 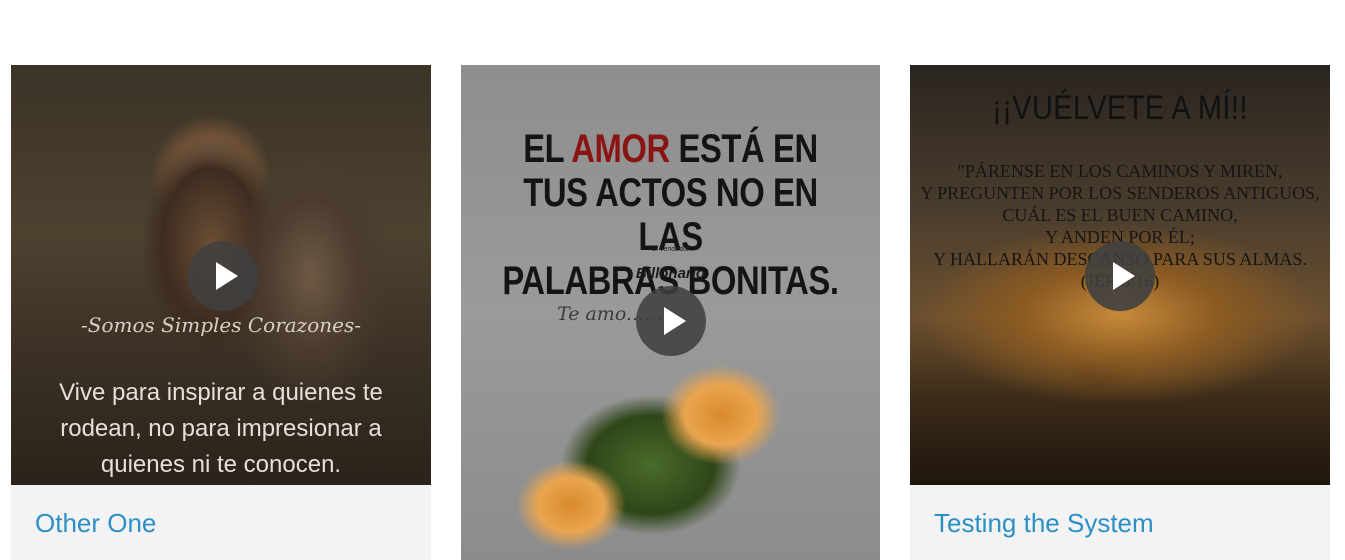 I want to click on video-title-link: Other One, so click(x=95, y=523).